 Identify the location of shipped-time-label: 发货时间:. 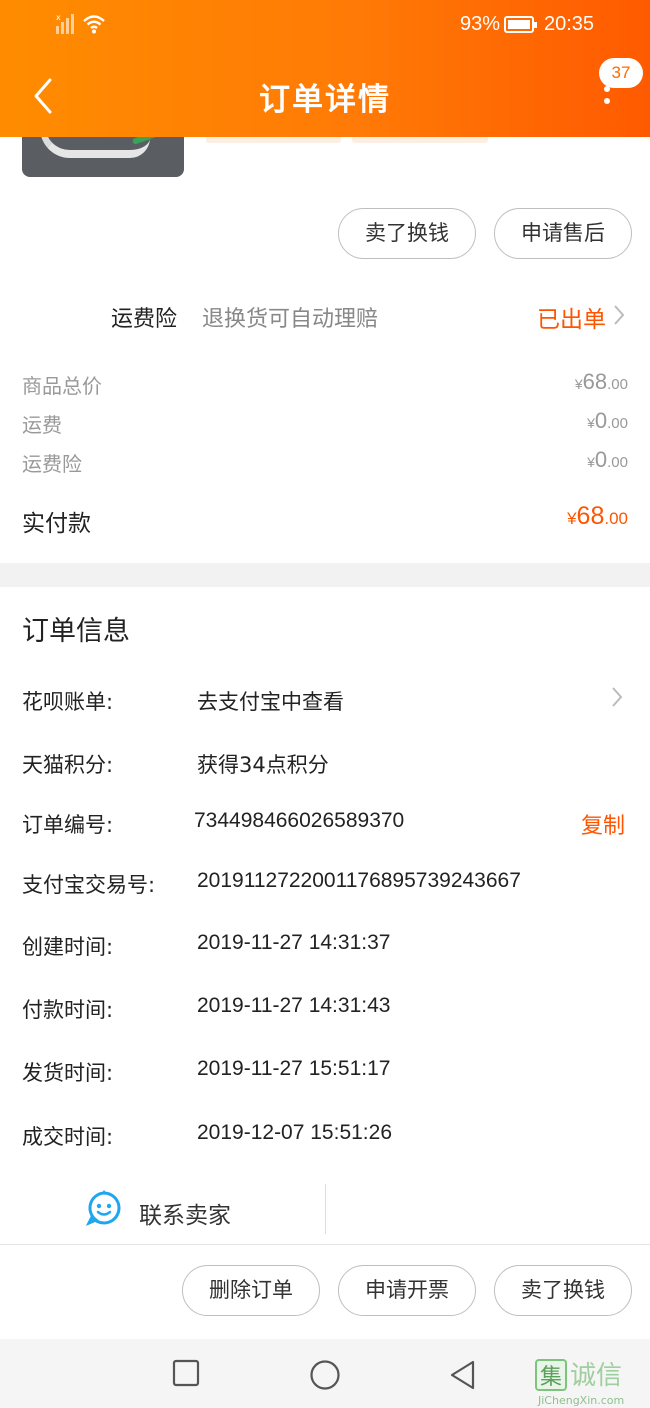
(68, 1073).